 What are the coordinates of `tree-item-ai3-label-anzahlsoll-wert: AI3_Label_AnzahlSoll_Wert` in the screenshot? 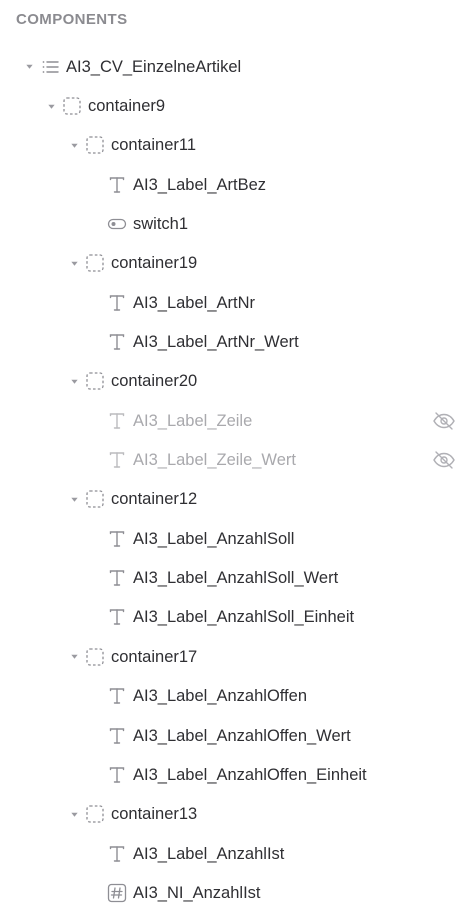 It's located at (237, 577).